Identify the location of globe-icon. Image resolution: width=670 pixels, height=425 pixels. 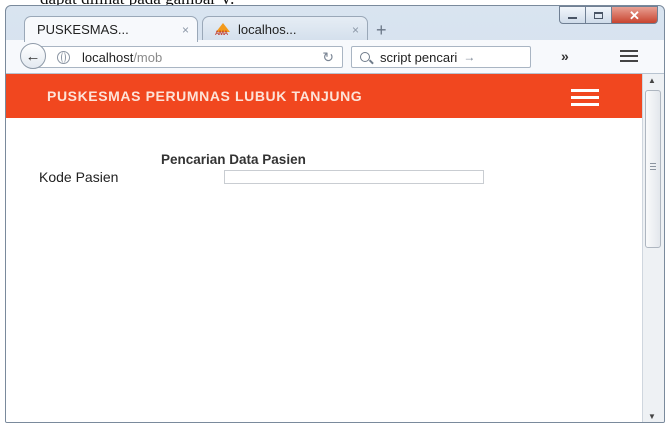
(63, 57).